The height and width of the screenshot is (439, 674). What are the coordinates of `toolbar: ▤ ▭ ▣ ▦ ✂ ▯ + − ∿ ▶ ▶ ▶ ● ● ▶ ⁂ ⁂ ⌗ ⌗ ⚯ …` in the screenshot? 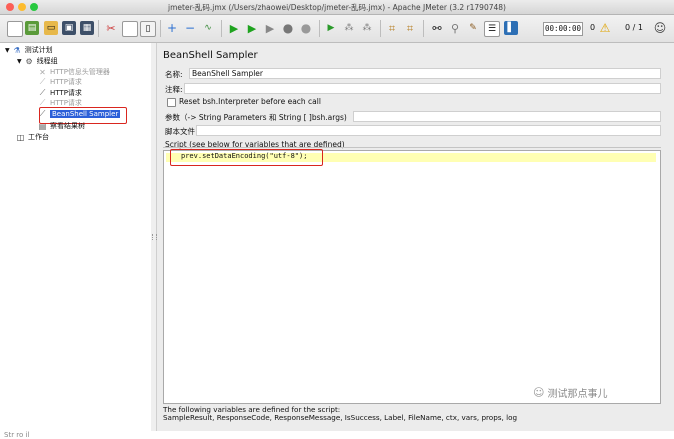 It's located at (337, 29).